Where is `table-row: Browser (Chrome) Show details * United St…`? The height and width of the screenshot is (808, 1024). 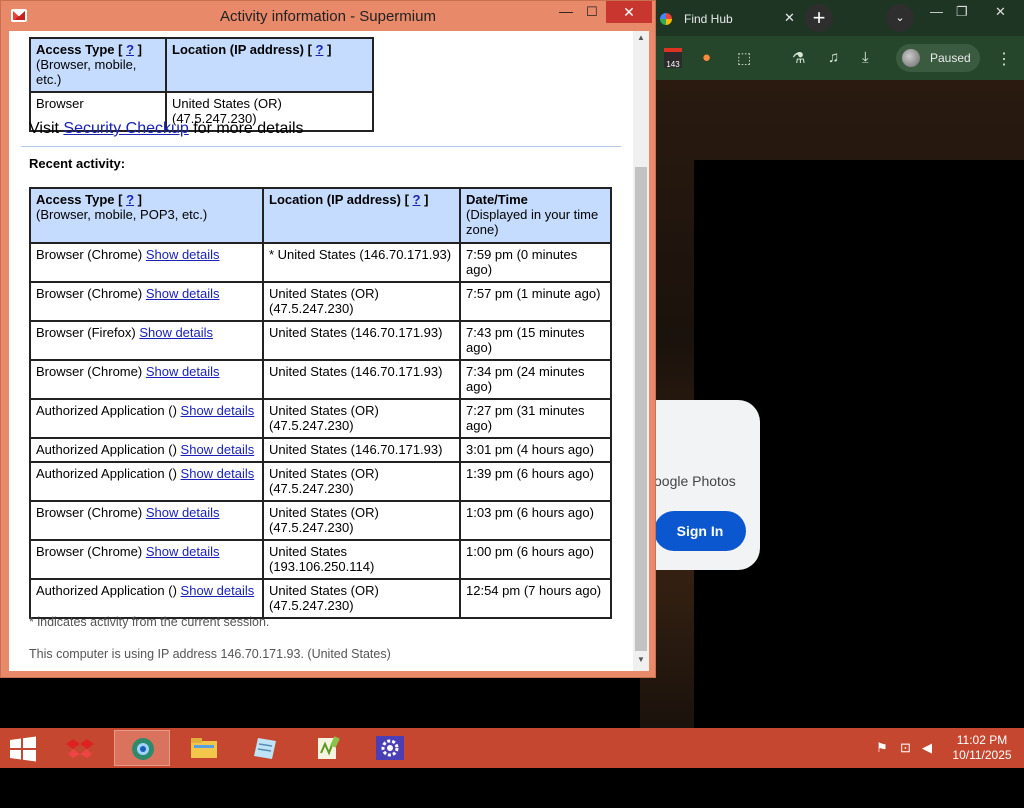 table-row: Browser (Chrome) Show details * United St… is located at coordinates (320, 262).